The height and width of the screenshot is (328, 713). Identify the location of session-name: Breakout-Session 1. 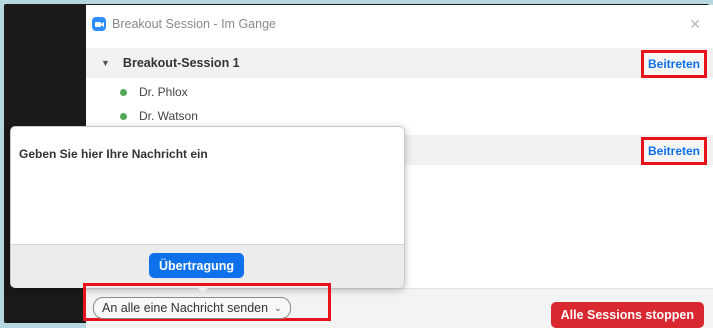
(181, 63).